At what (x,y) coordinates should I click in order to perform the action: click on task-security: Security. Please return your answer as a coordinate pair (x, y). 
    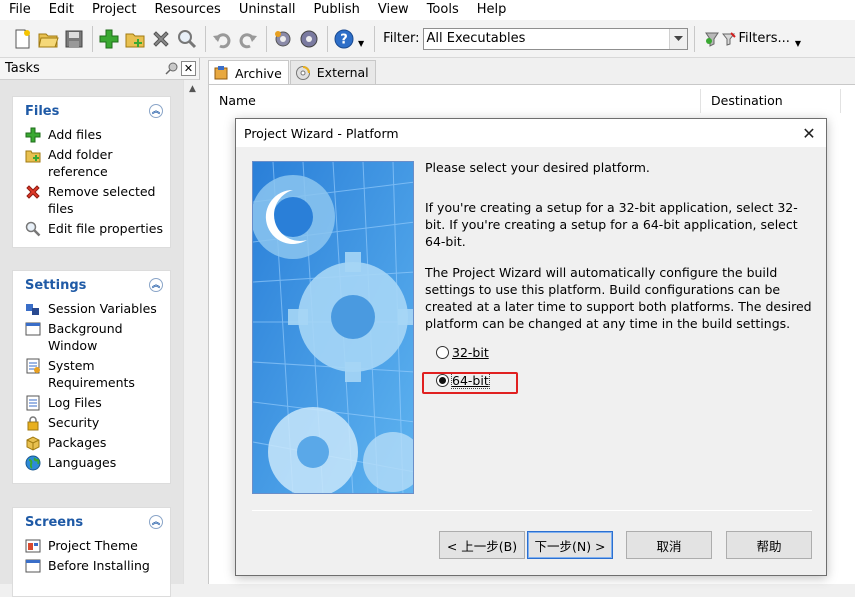
    Looking at the image, I should click on (91, 423).